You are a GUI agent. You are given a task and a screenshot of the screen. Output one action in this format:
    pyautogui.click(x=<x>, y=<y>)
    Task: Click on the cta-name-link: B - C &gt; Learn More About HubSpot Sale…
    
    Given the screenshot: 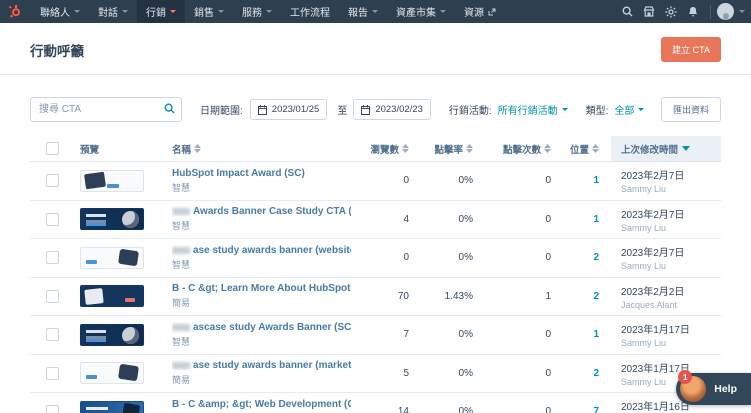 What is the action you would take?
    pyautogui.click(x=261, y=288)
    